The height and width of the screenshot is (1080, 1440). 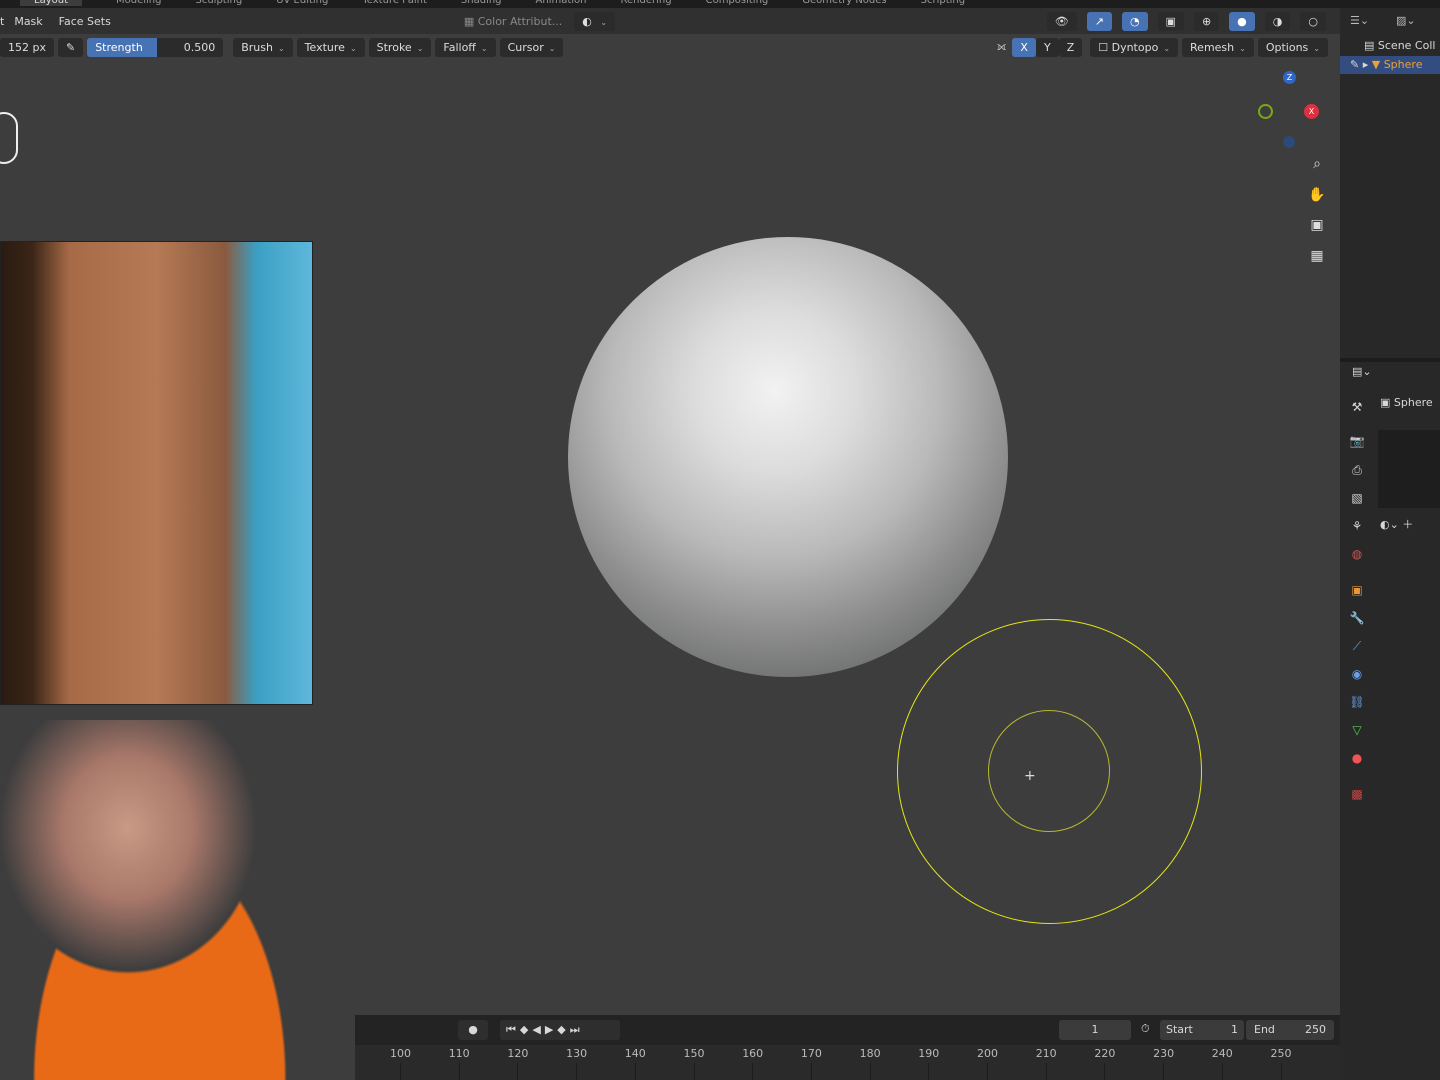 I want to click on timeline-tick-label: 240, so click(x=1222, y=1053).